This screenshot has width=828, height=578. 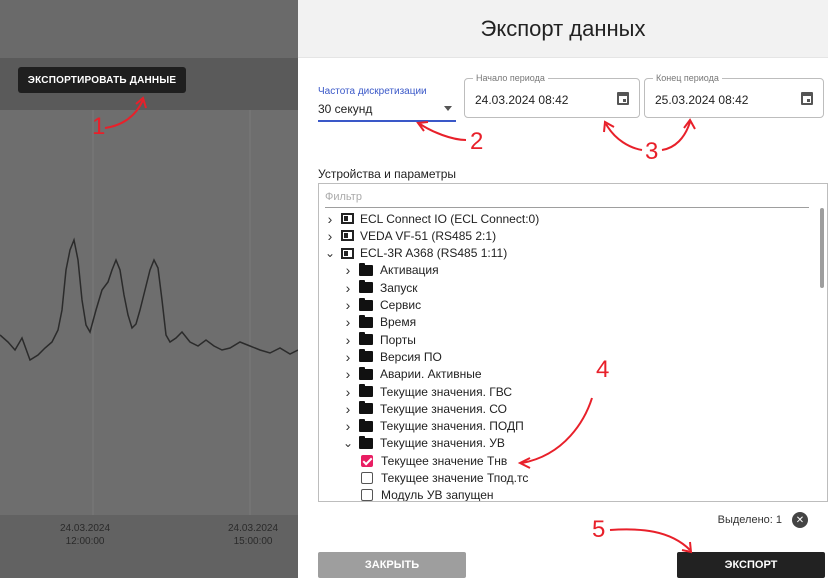 I want to click on annotation-number: 1, so click(x=99, y=126).